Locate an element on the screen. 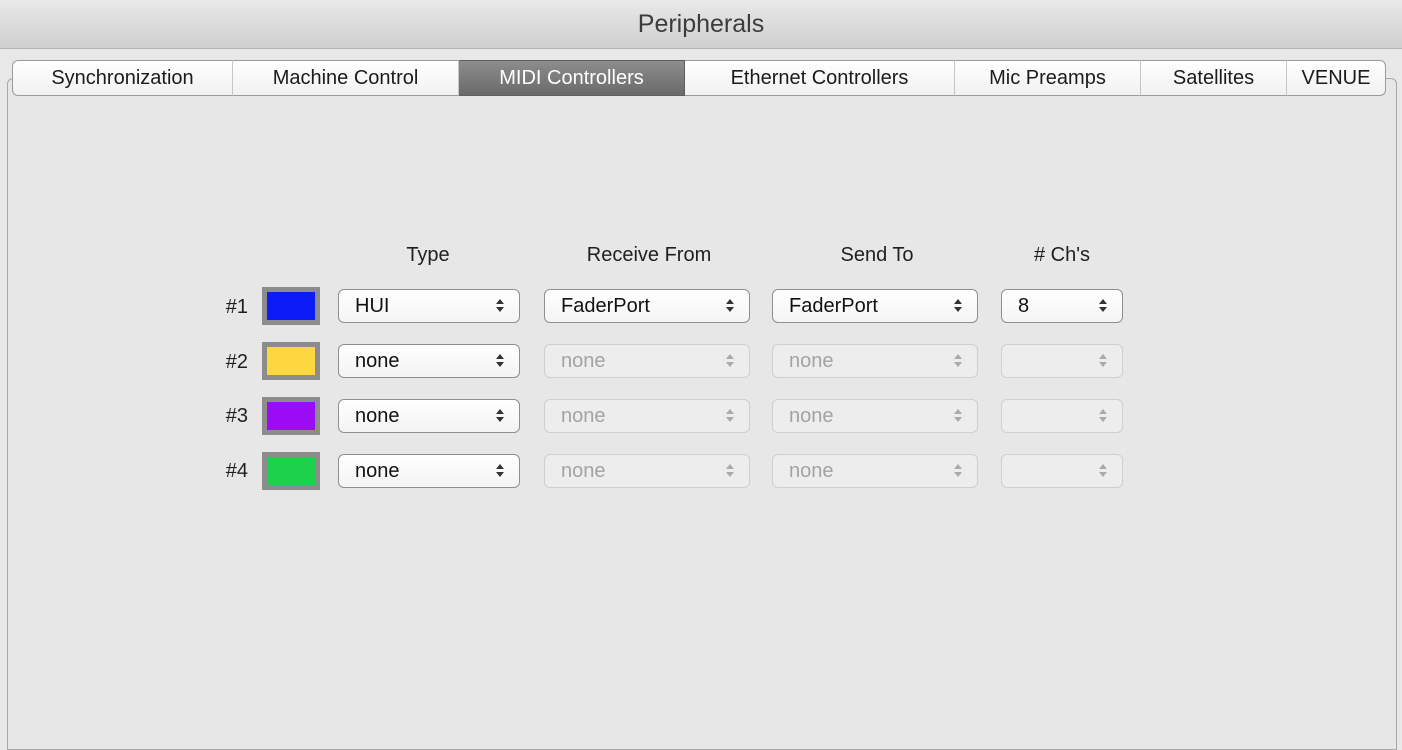  title-bar: Peripherals is located at coordinates (701, 24).